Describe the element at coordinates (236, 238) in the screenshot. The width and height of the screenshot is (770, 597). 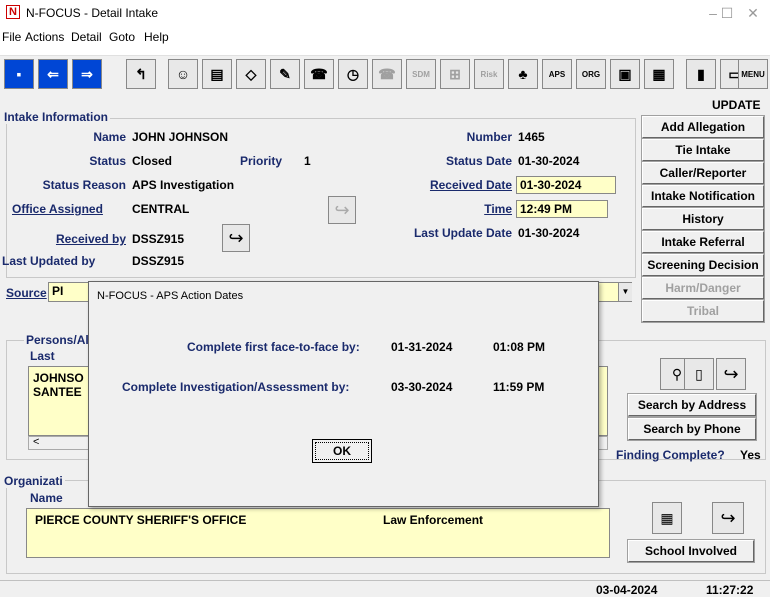
I see `received-by-arrow-icon: ↪` at that location.